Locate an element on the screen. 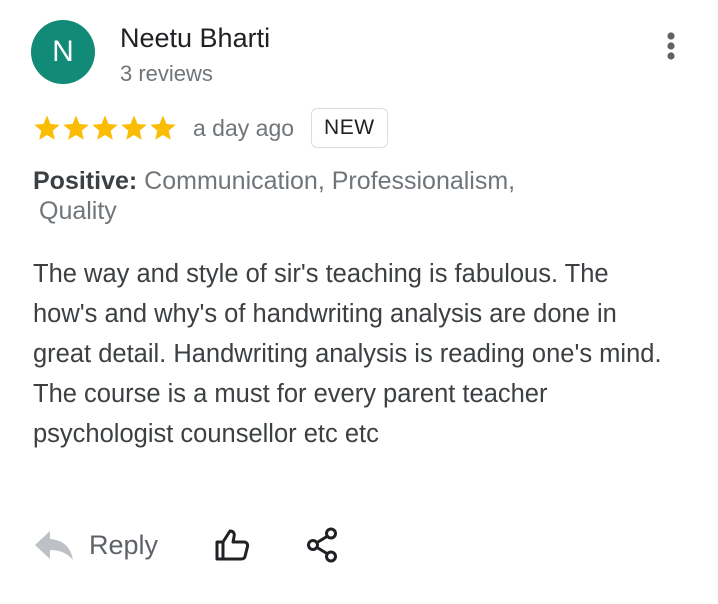 The image size is (718, 604). rating-row: a day ago NEW is located at coordinates (210, 128).